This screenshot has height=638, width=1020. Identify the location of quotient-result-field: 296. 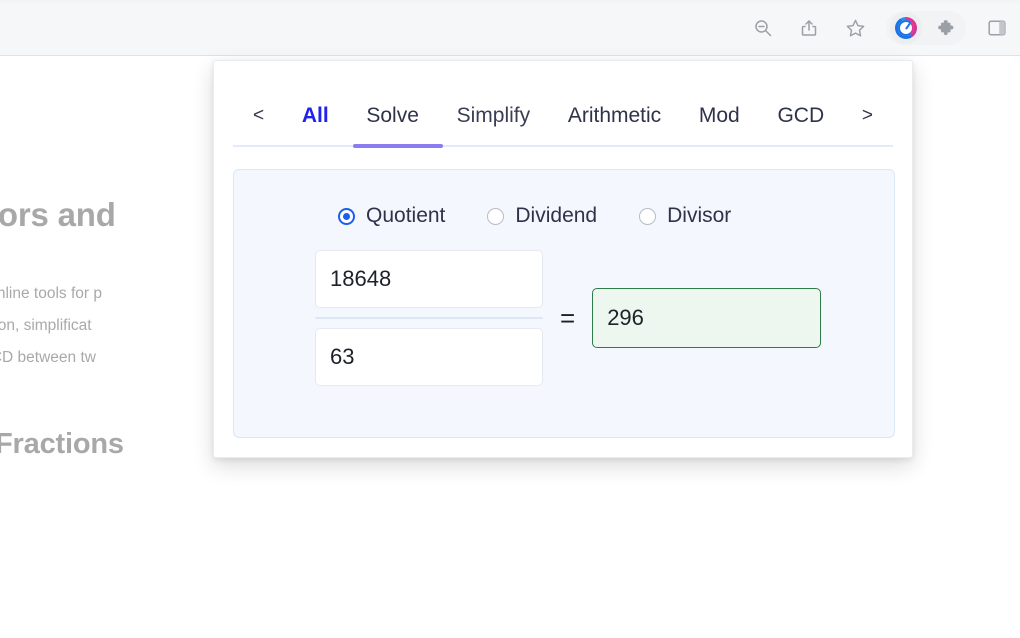
(707, 318).